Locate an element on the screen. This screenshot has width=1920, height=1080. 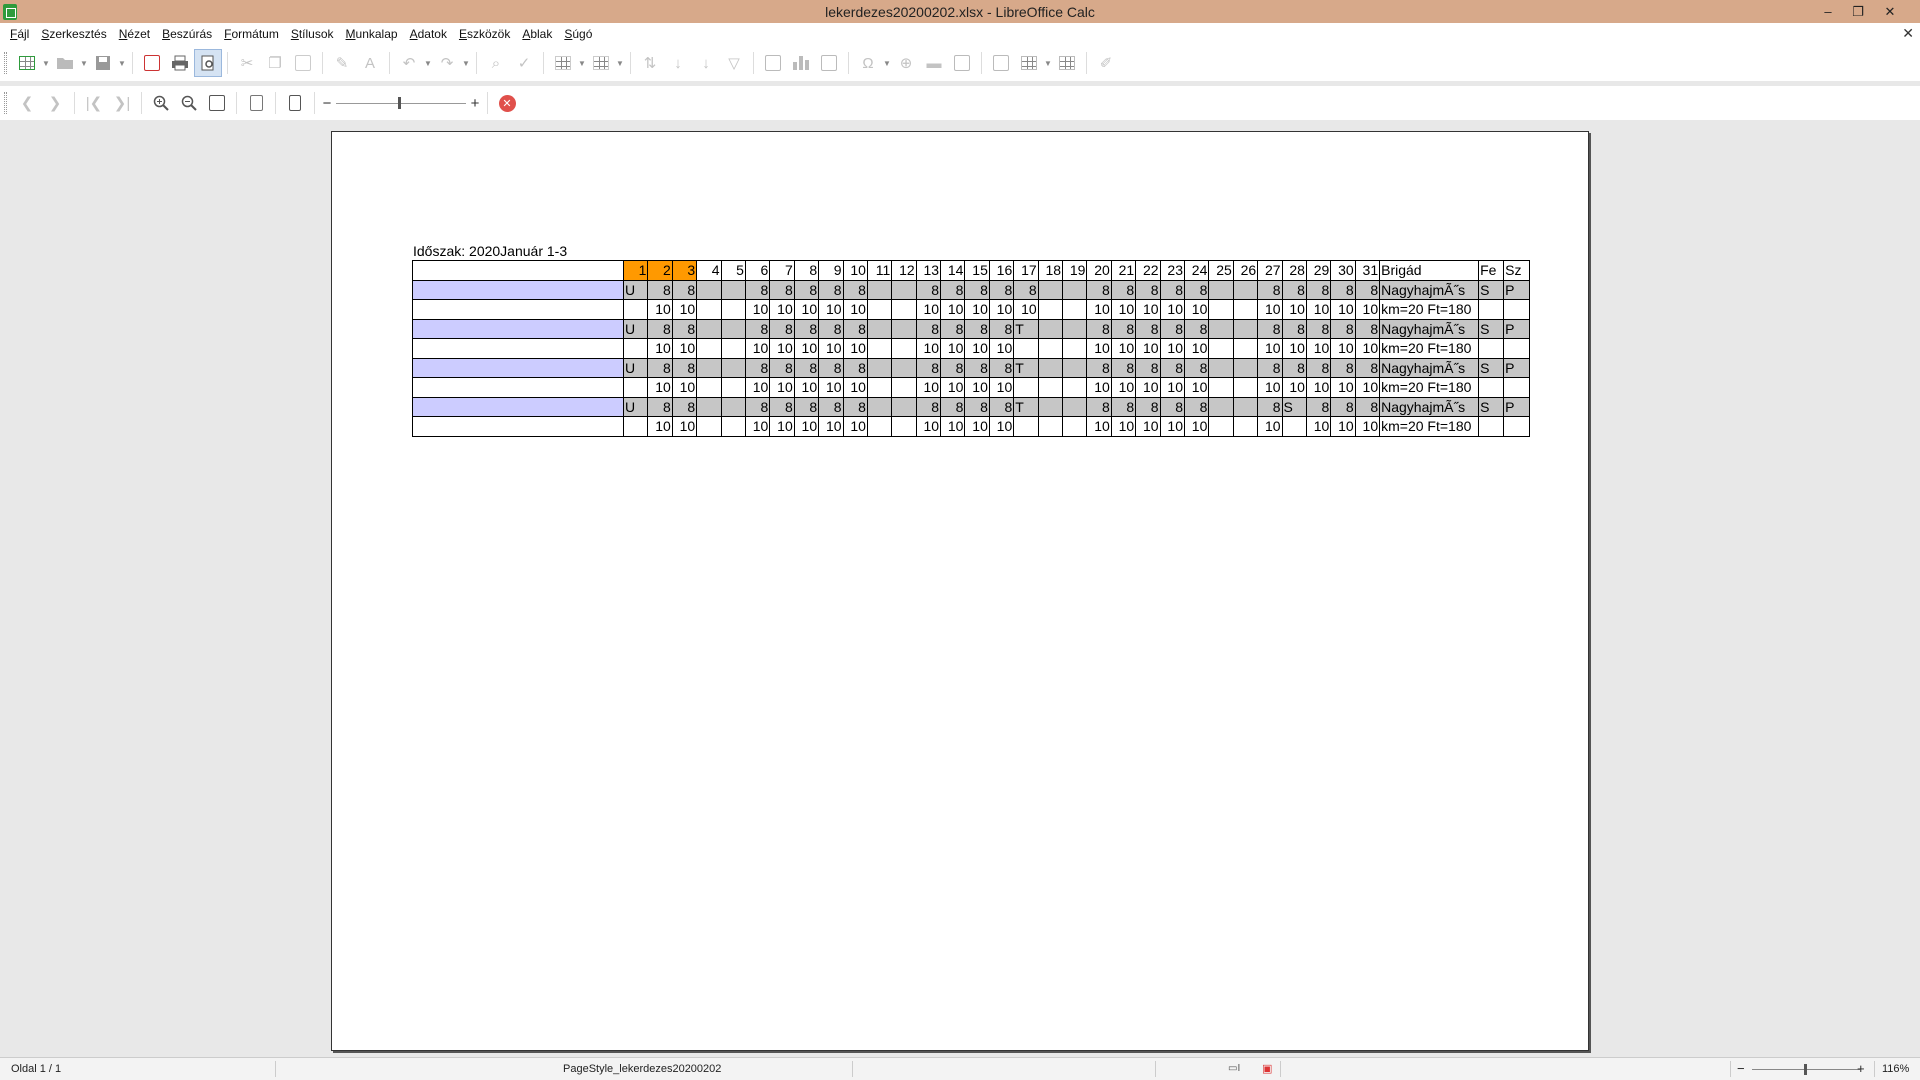
sort-icon: ⇅ is located at coordinates (650, 63).